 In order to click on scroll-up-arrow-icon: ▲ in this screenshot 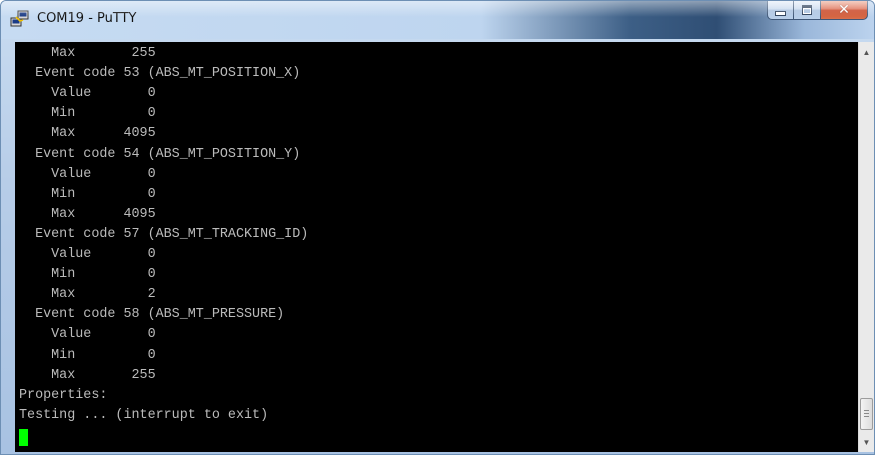, I will do `click(866, 52)`.